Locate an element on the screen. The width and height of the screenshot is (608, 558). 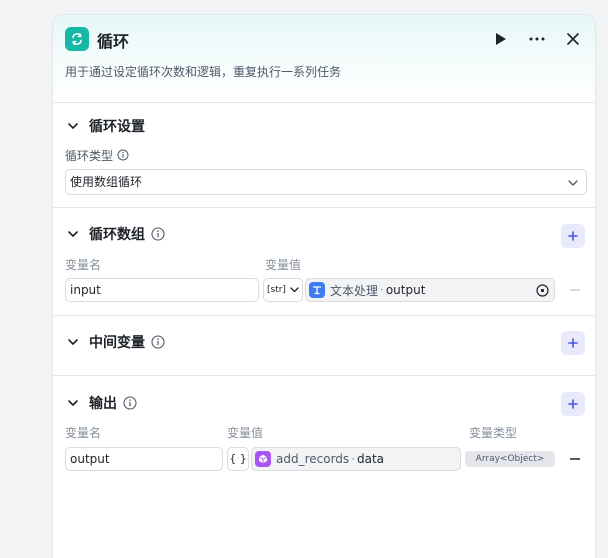
output-variable-reference: add_records · data is located at coordinates (356, 459).